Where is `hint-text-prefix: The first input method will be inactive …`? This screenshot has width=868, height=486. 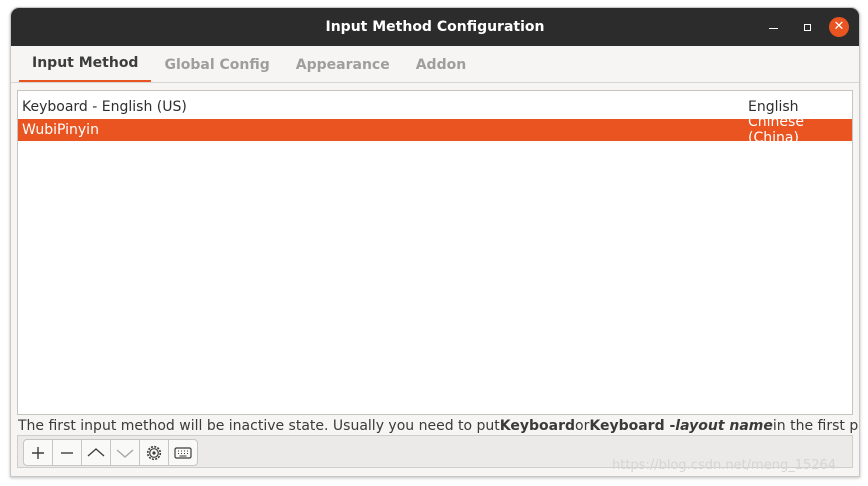
hint-text-prefix: The first input method will be inactive … is located at coordinates (259, 426).